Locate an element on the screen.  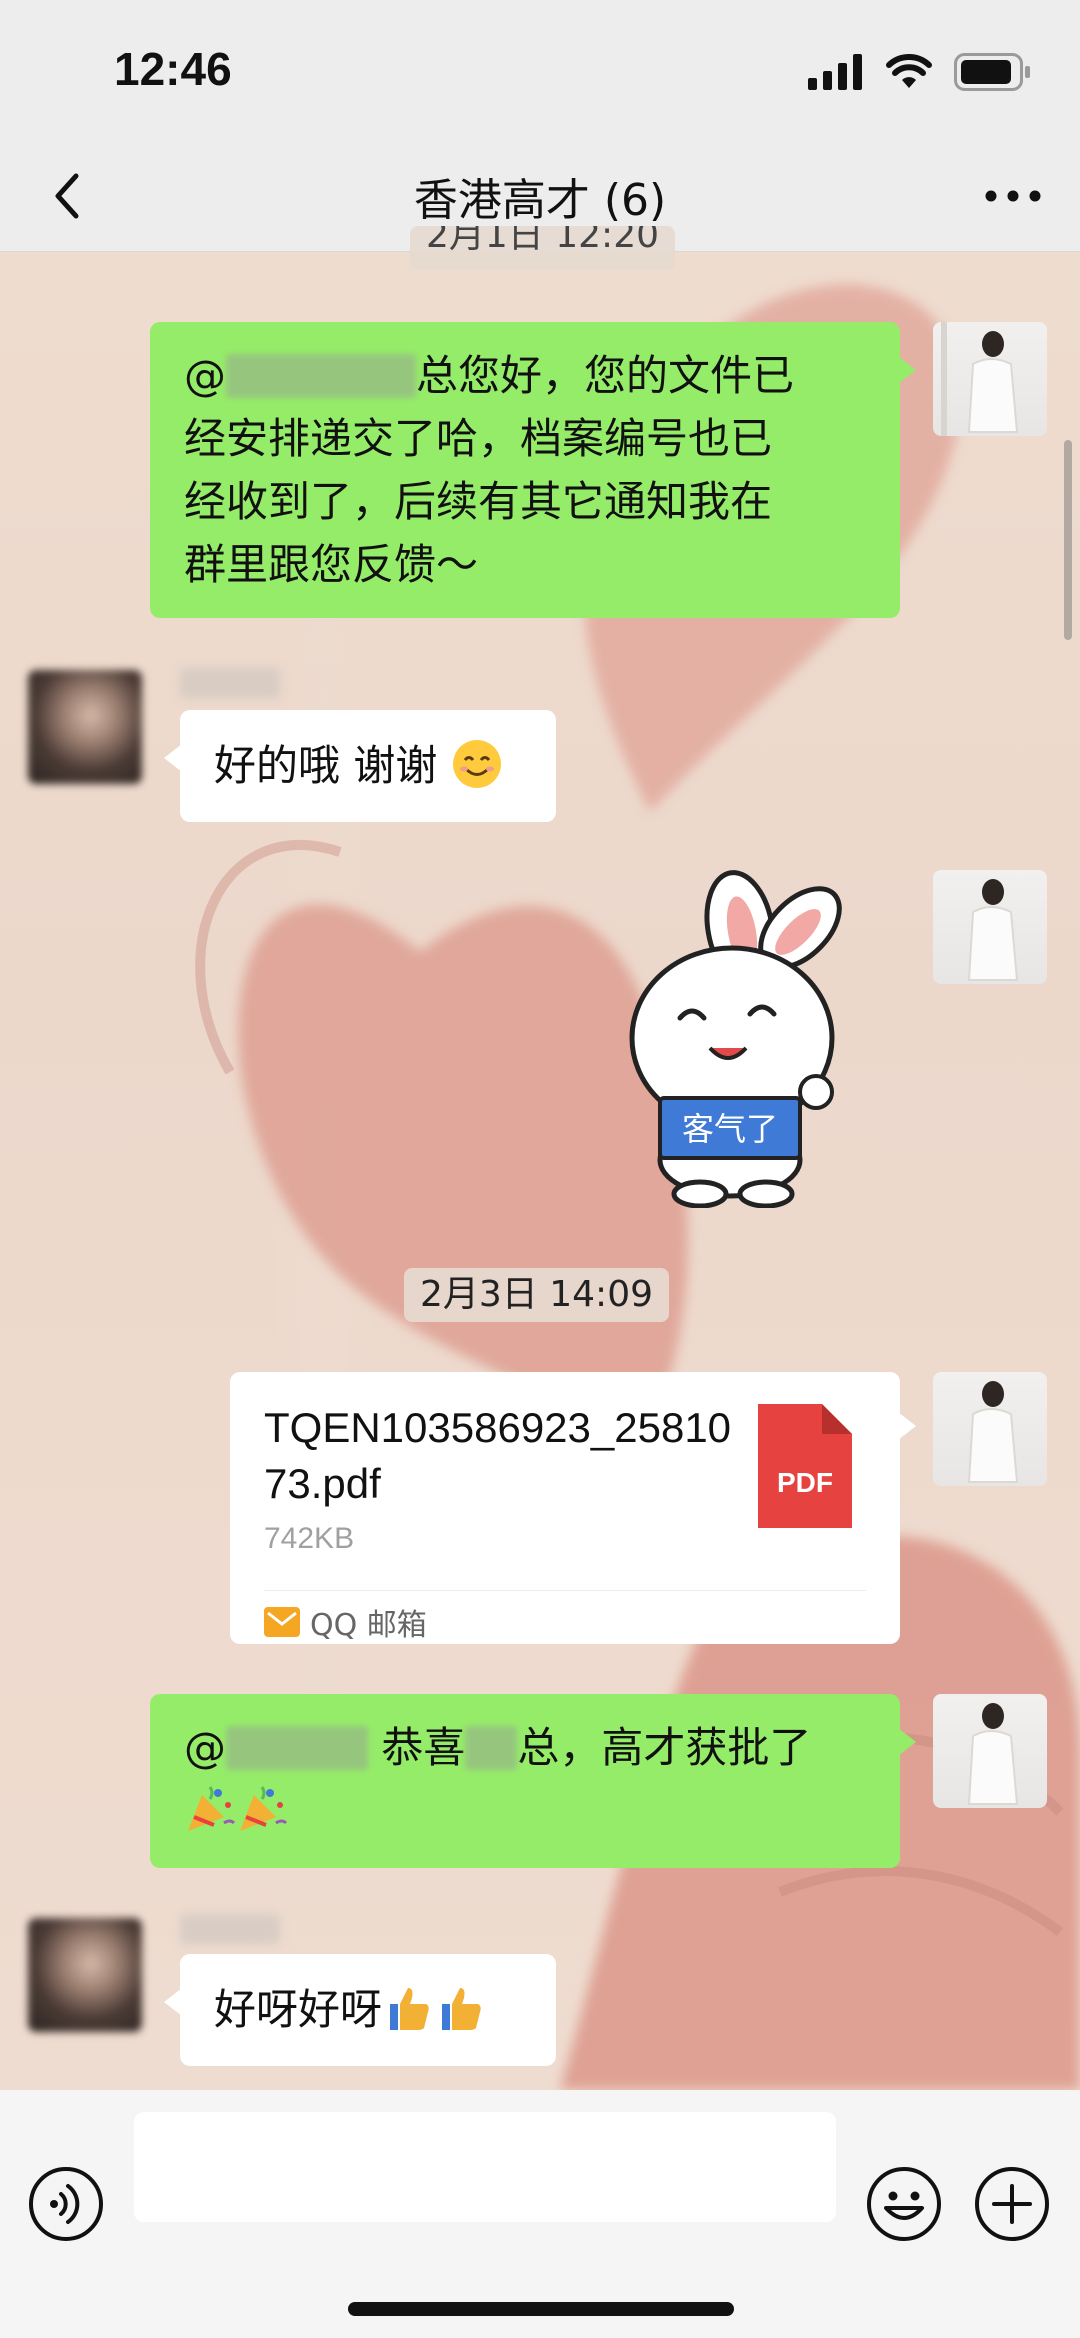
signal-icon is located at coordinates (835, 72).